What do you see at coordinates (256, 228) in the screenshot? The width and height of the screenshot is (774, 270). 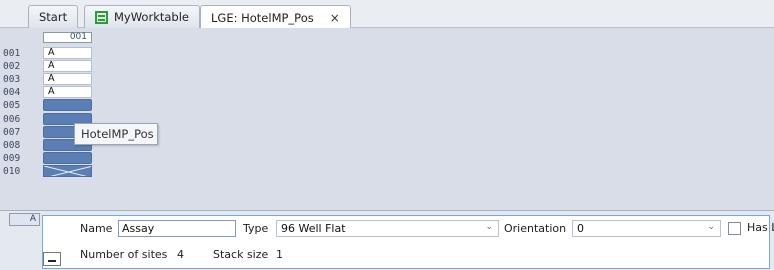 I see `type-label: Type` at bounding box center [256, 228].